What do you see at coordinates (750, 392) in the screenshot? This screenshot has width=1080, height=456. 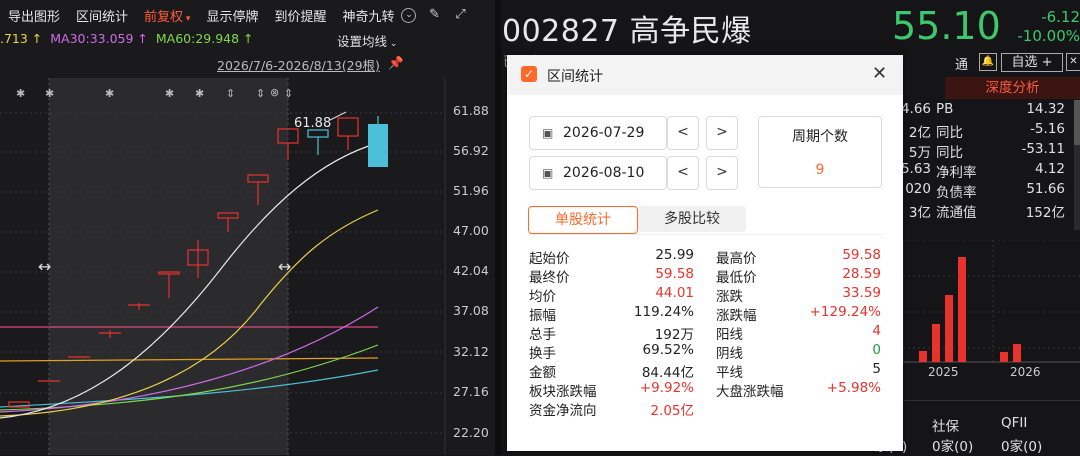 I see `stat-label: 大盘涨跌幅` at bounding box center [750, 392].